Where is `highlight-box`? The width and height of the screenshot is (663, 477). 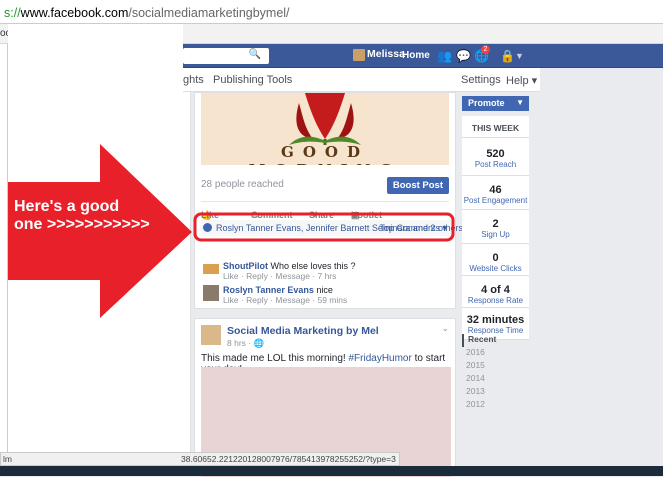 highlight-box is located at coordinates (324, 227).